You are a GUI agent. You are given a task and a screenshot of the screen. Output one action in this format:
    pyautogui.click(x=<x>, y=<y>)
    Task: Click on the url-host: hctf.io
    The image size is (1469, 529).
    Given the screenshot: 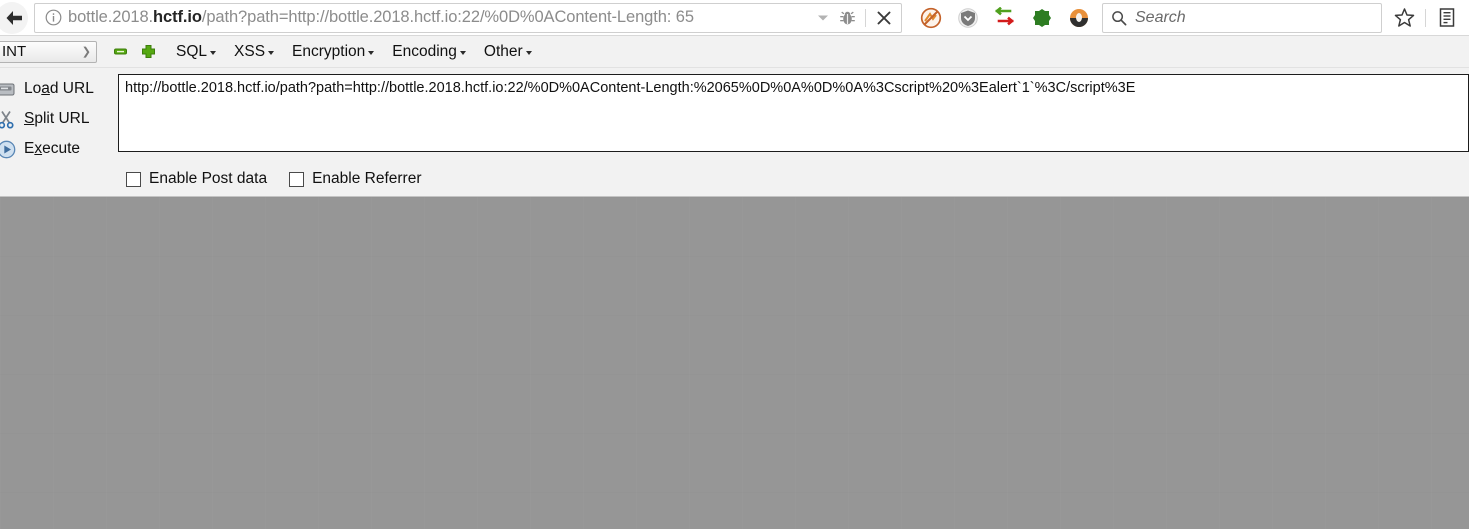 What is the action you would take?
    pyautogui.click(x=177, y=17)
    